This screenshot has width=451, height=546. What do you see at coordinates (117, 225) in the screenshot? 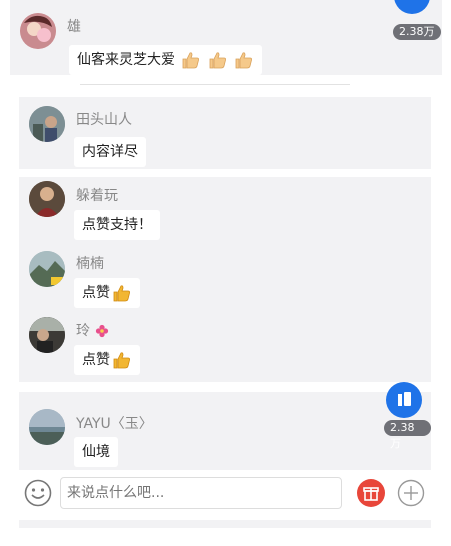
I see `comment-text: 点赞支持！` at bounding box center [117, 225].